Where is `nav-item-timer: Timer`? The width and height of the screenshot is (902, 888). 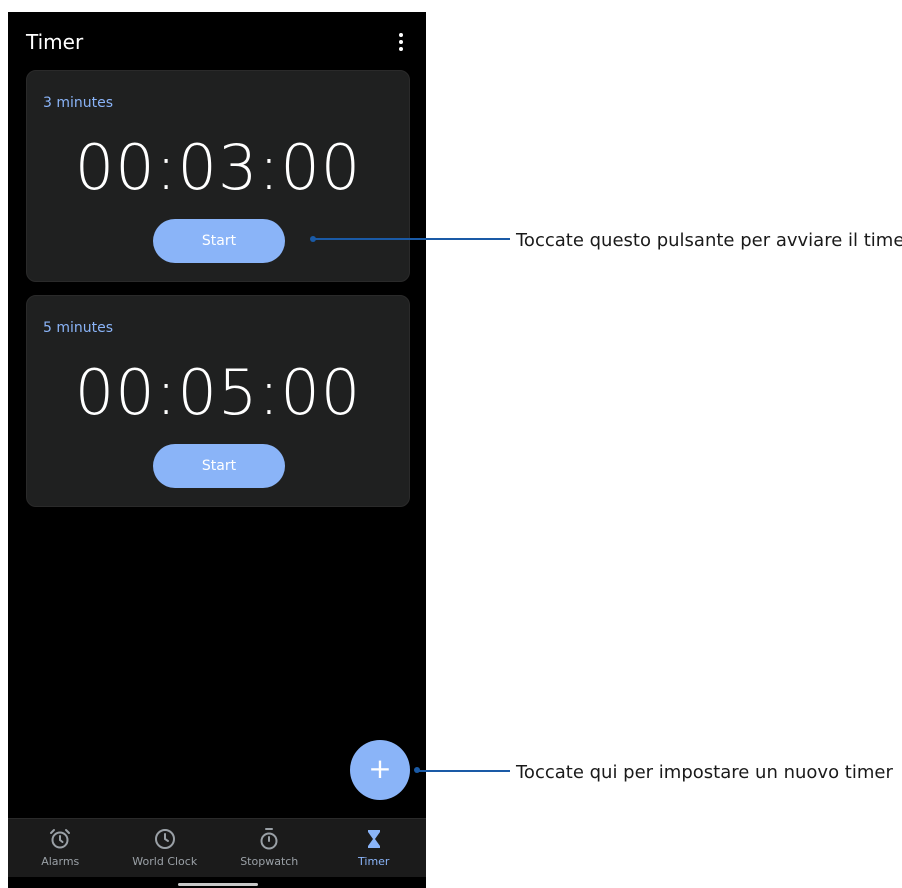 nav-item-timer: Timer is located at coordinates (374, 848).